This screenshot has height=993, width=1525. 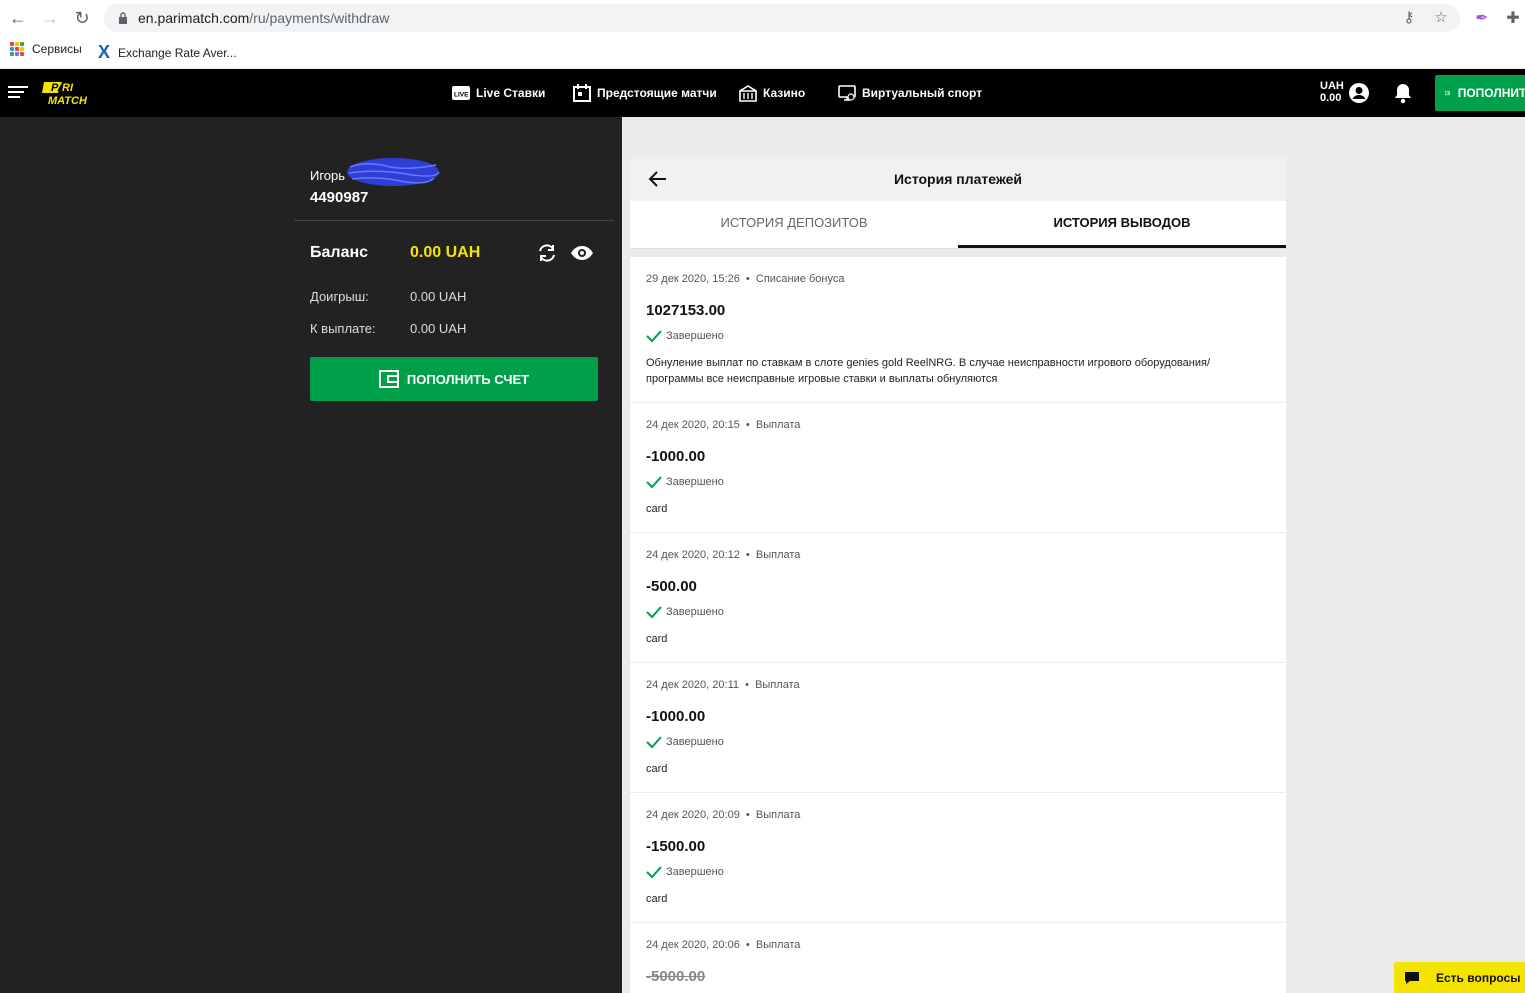 I want to click on chat-icon, so click(x=1412, y=977).